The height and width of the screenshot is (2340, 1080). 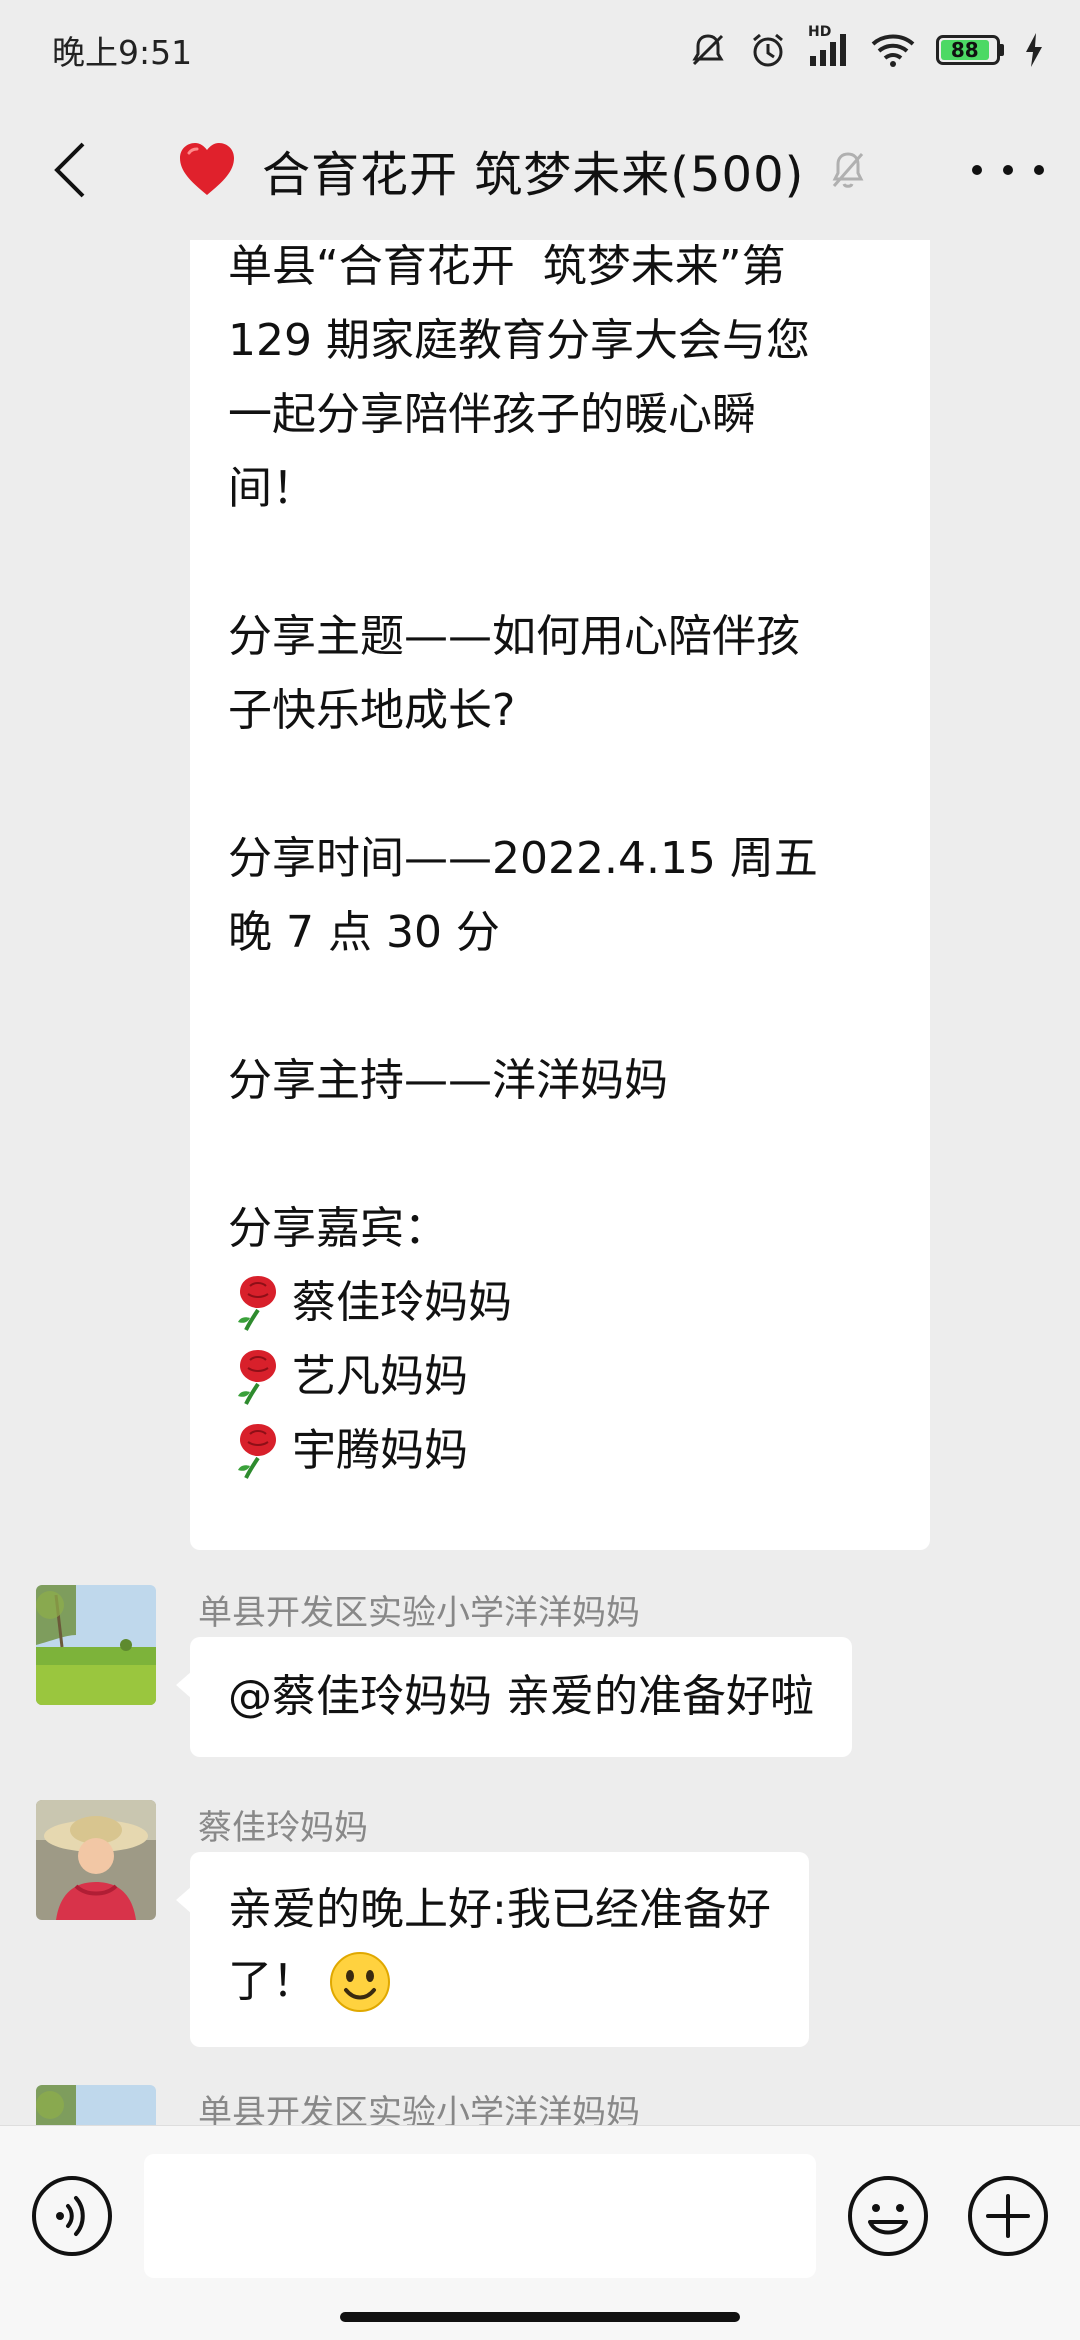 I want to click on voice-icon, so click(x=72, y=2216).